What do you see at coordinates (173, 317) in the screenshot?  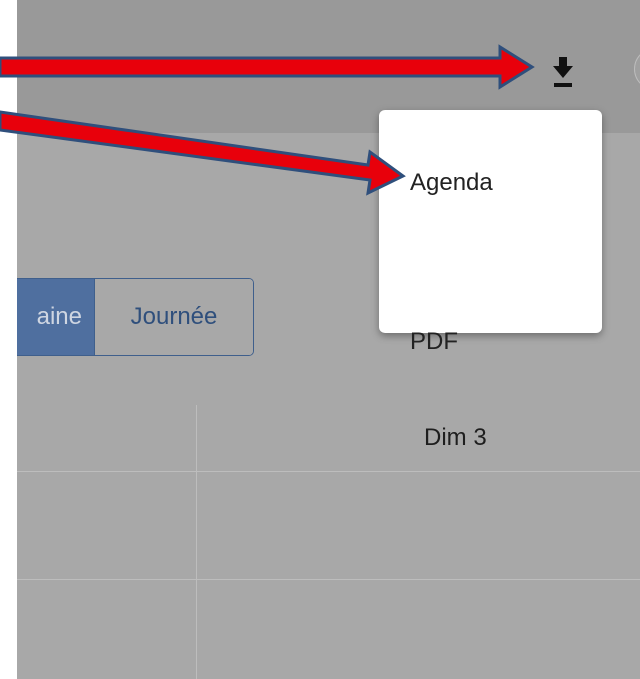 I see `day-view-button: Journée` at bounding box center [173, 317].